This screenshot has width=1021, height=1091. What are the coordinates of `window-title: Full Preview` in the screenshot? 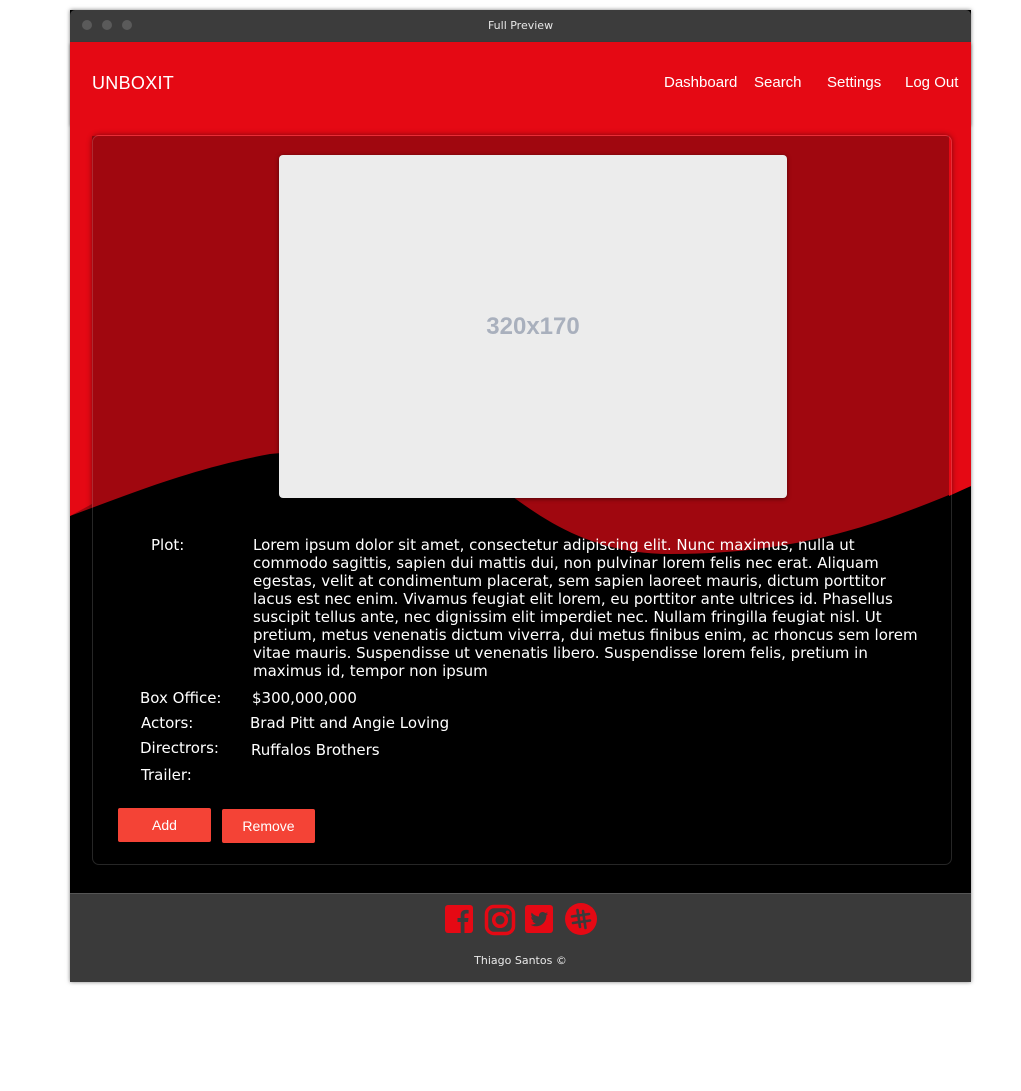 It's located at (520, 25).